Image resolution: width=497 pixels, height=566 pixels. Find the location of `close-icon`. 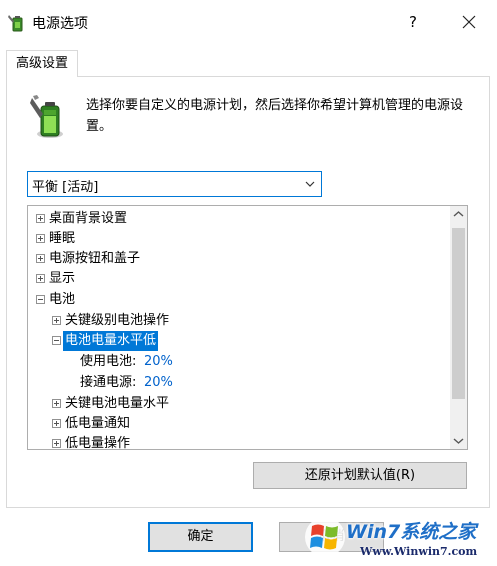

close-icon is located at coordinates (469, 22).